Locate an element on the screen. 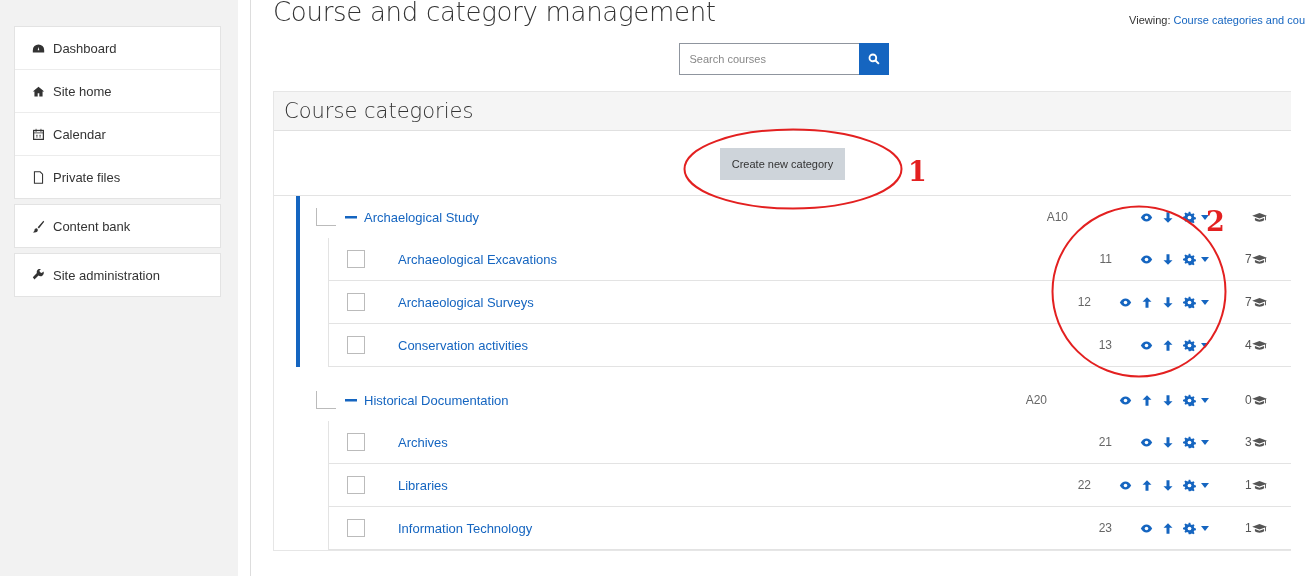 The height and width of the screenshot is (576, 1305). category-link: Archaeological Surveys is located at coordinates (738, 302).